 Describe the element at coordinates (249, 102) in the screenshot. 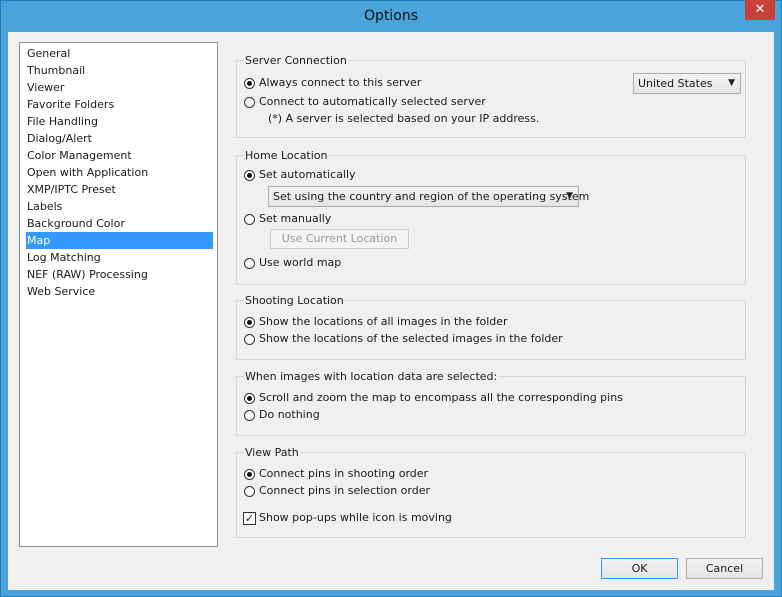

I see `radio-auto-server` at that location.